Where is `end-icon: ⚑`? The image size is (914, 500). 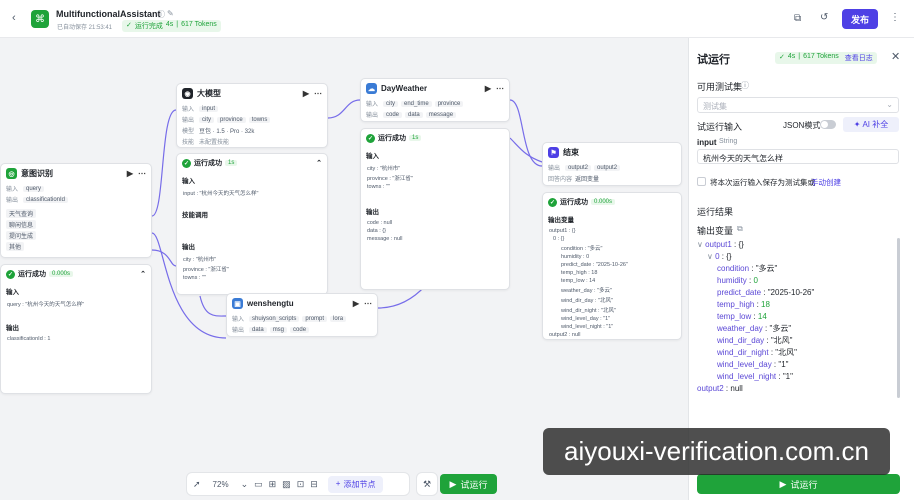 end-icon: ⚑ is located at coordinates (553, 152).